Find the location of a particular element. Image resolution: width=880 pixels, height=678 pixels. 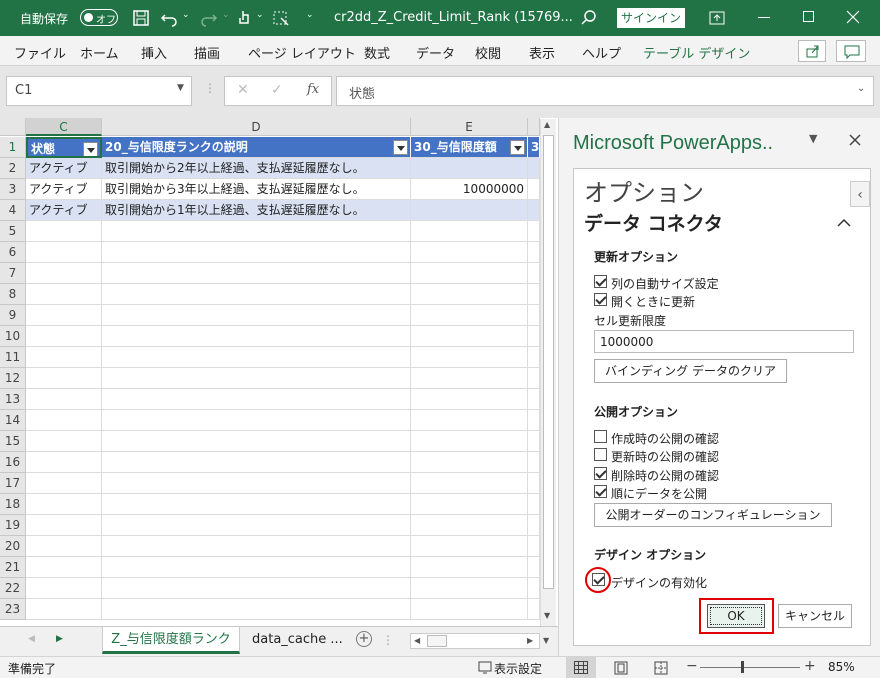

scroll-left-icon: ◀ is located at coordinates (417, 640).